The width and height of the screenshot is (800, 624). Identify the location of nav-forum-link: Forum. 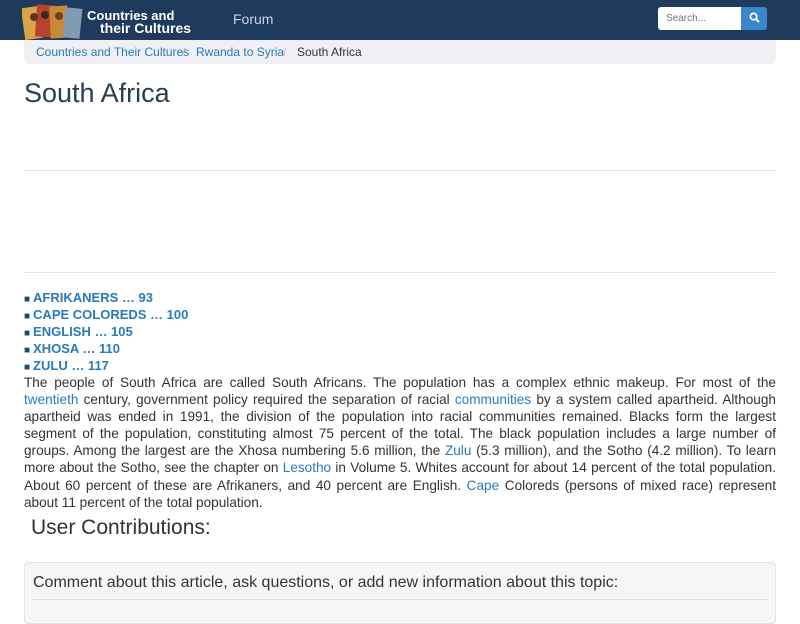
(253, 19).